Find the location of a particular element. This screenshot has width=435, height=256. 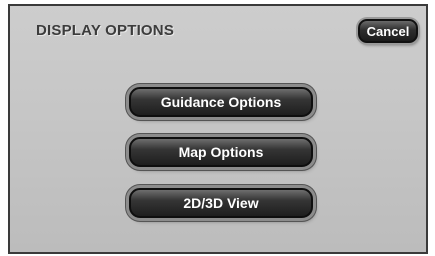

guidance-options-button: Guidance Options is located at coordinates (221, 102).